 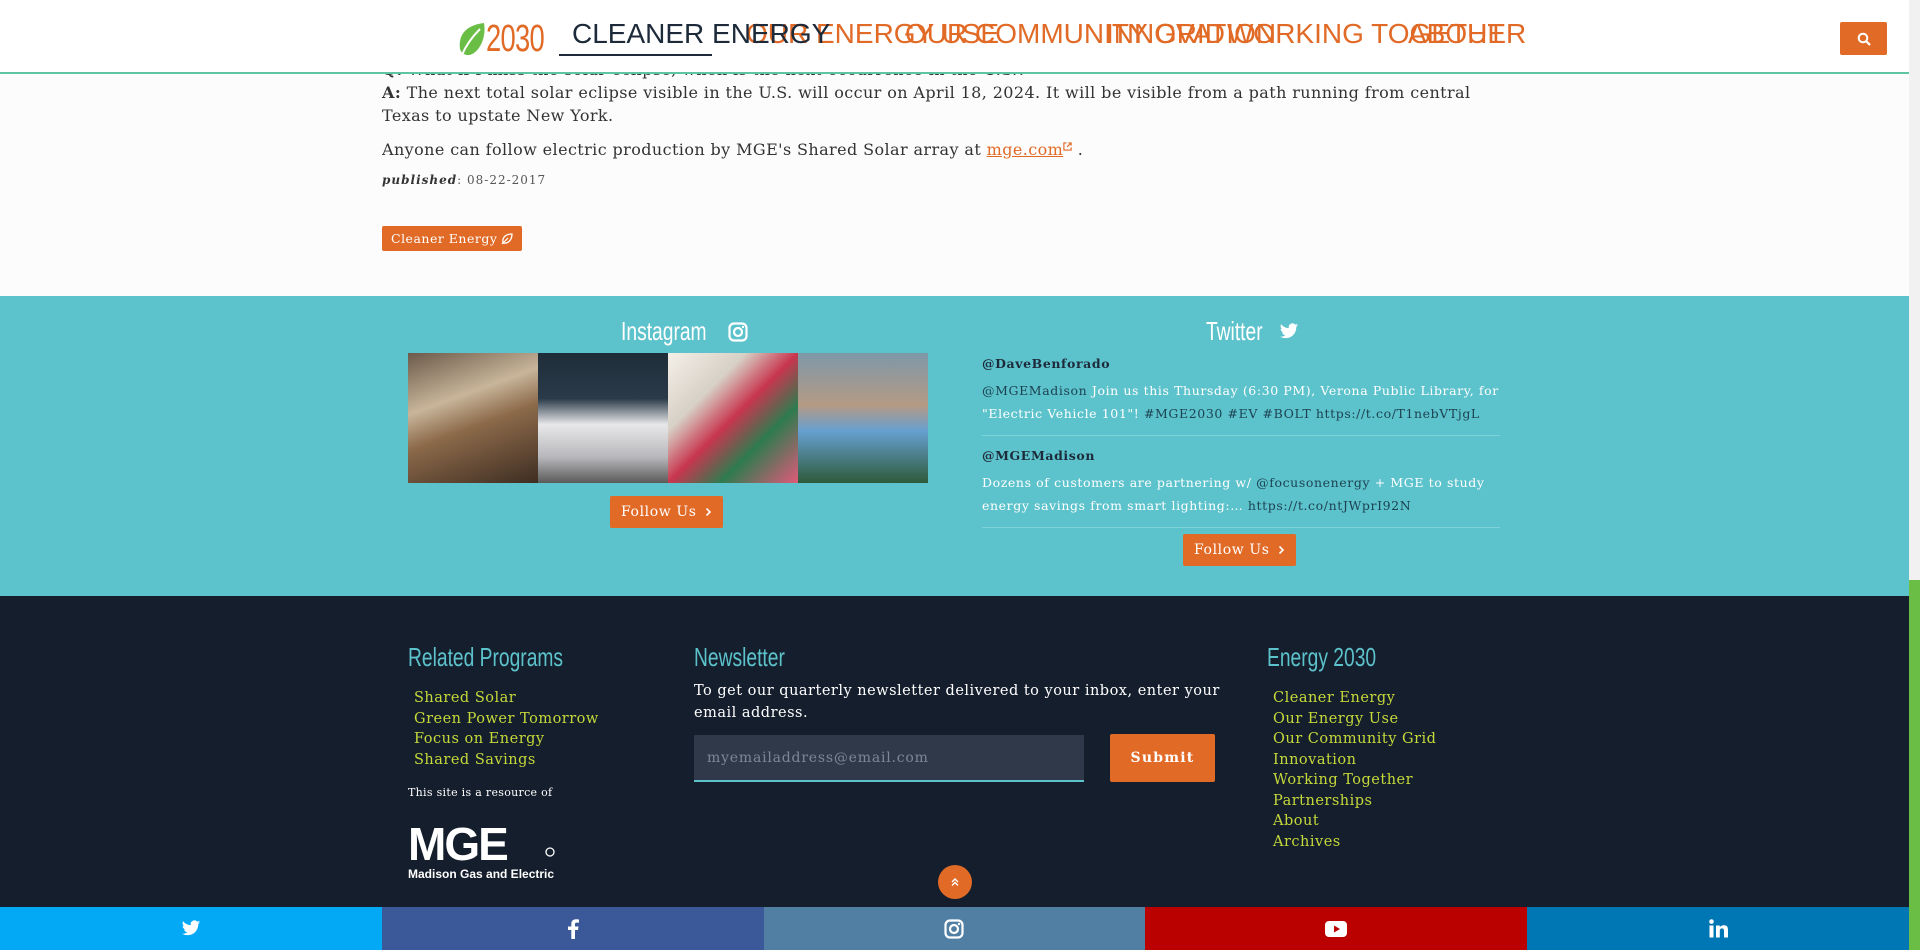 What do you see at coordinates (481, 874) in the screenshot?
I see `svg-text: Madison Gas and Electric` at bounding box center [481, 874].